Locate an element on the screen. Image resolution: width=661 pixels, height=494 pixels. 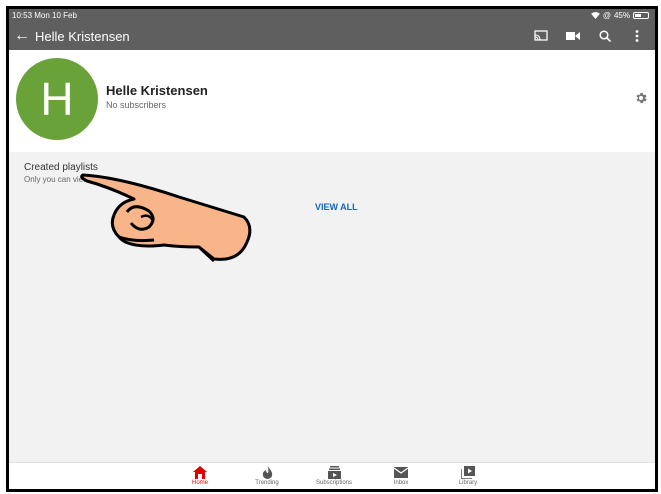
more-vert-icon is located at coordinates (637, 36).